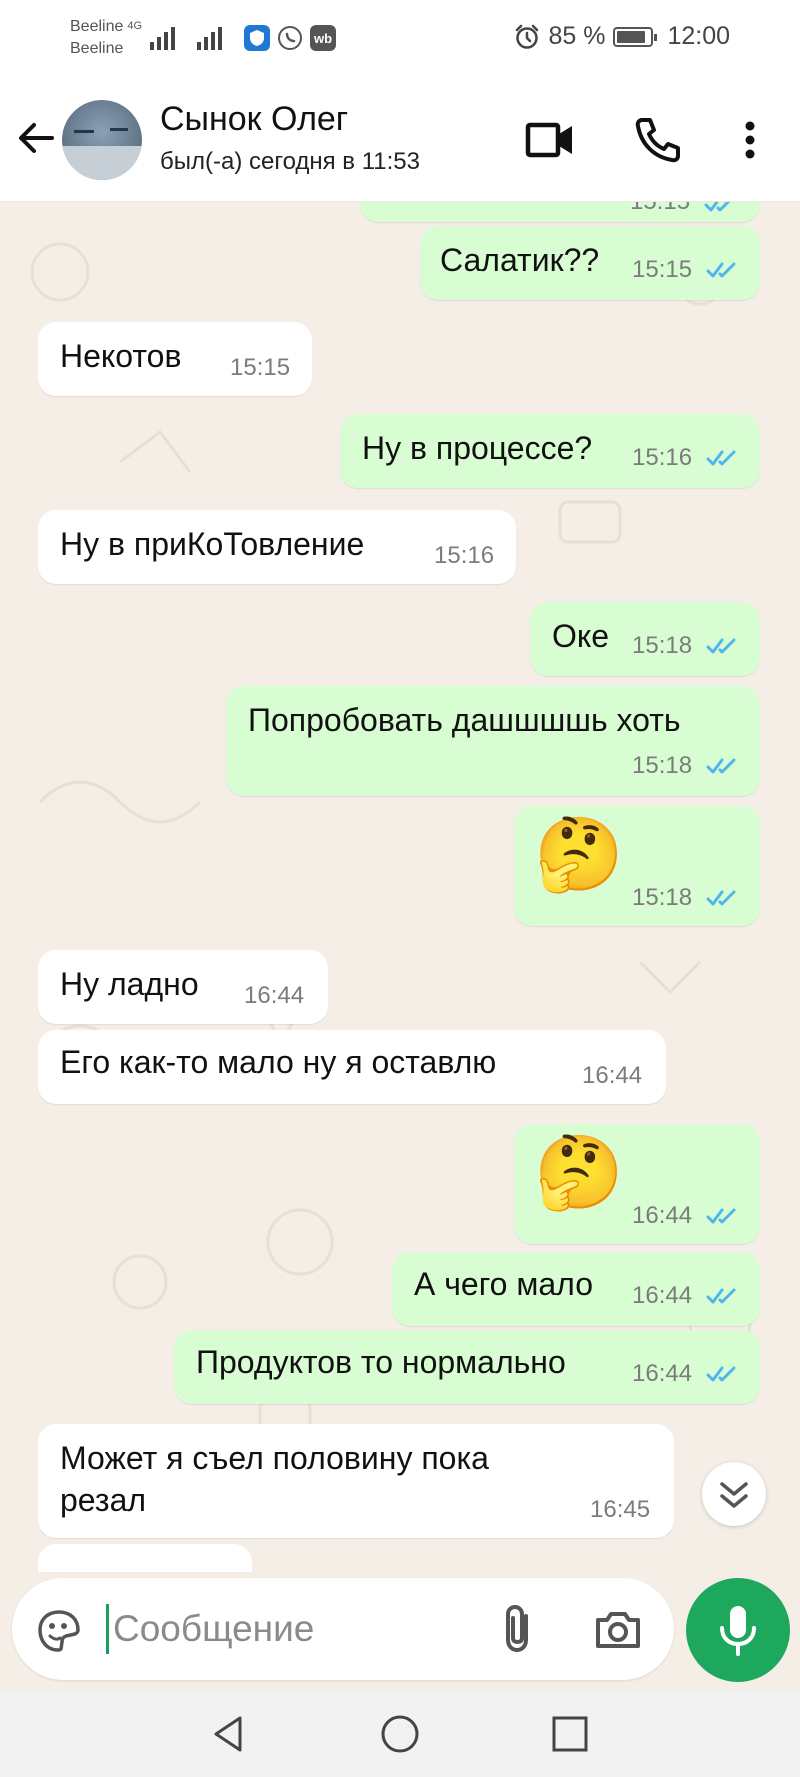 Image resolution: width=800 pixels, height=1777 pixels. What do you see at coordinates (278, 1062) in the screenshot?
I see `message-text: Его как-то мало ну я оставлю` at bounding box center [278, 1062].